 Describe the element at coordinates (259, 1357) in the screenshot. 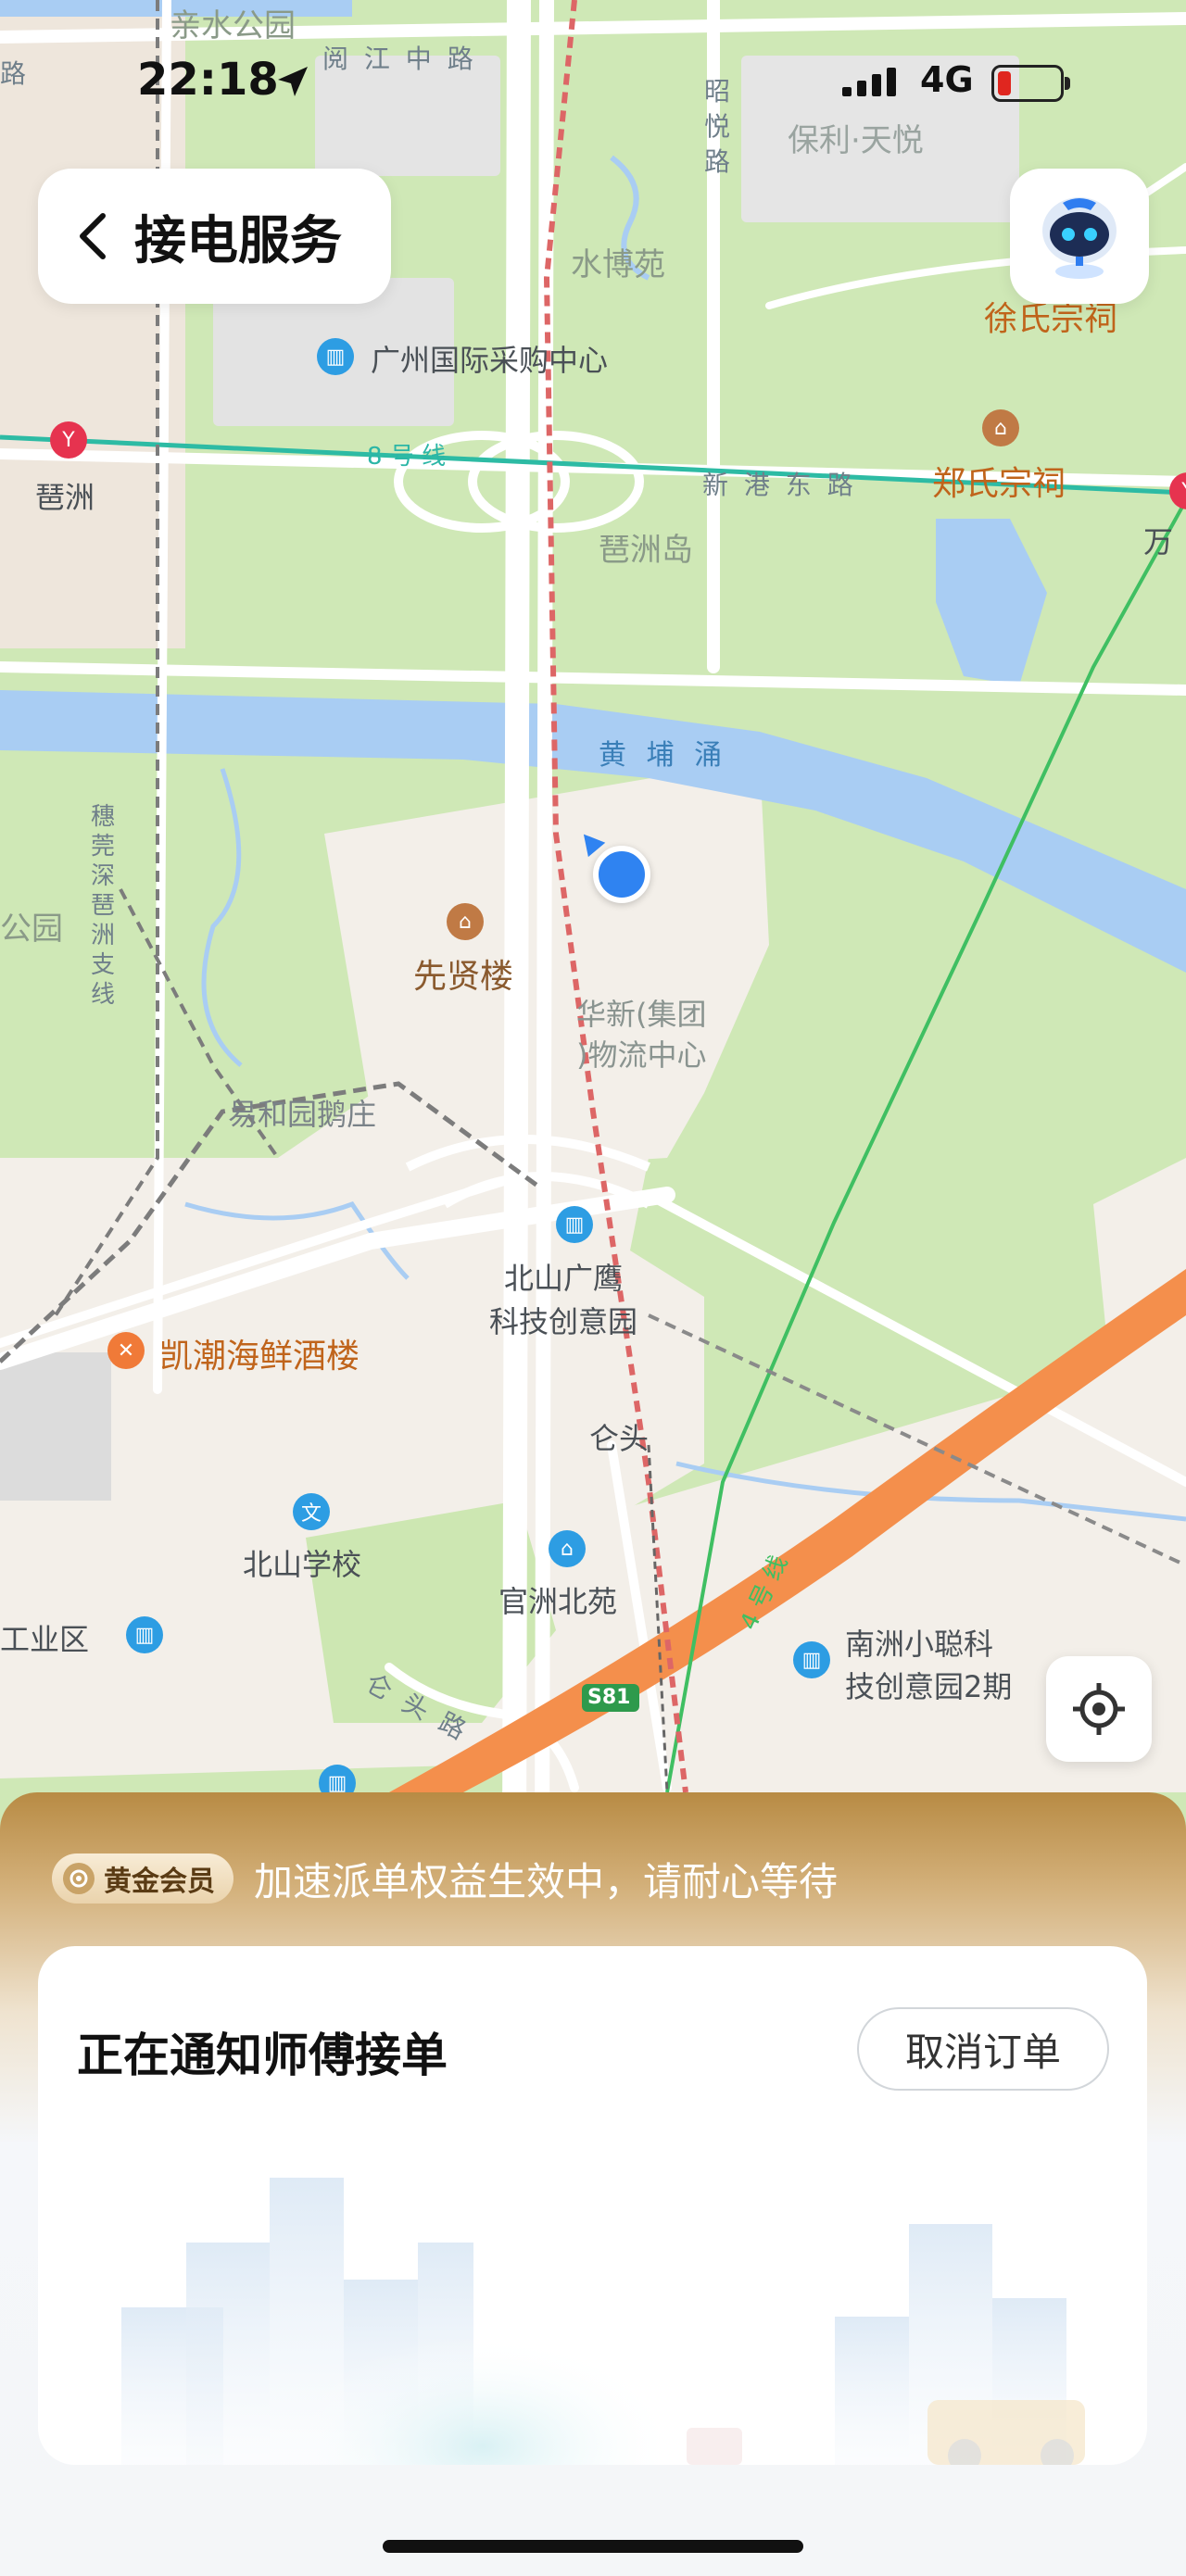

I see `map-label: 凯潮海鲜酒楼` at that location.